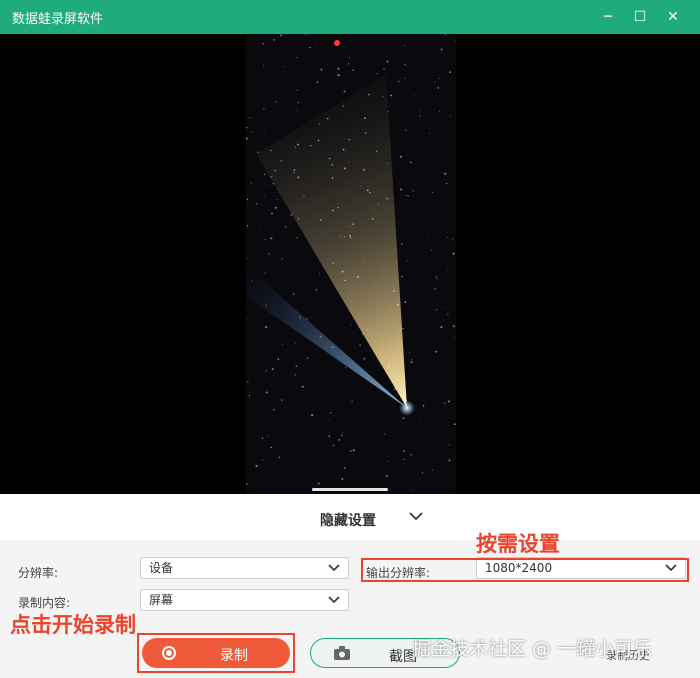  I want to click on content-value: 屏幕, so click(161, 600).